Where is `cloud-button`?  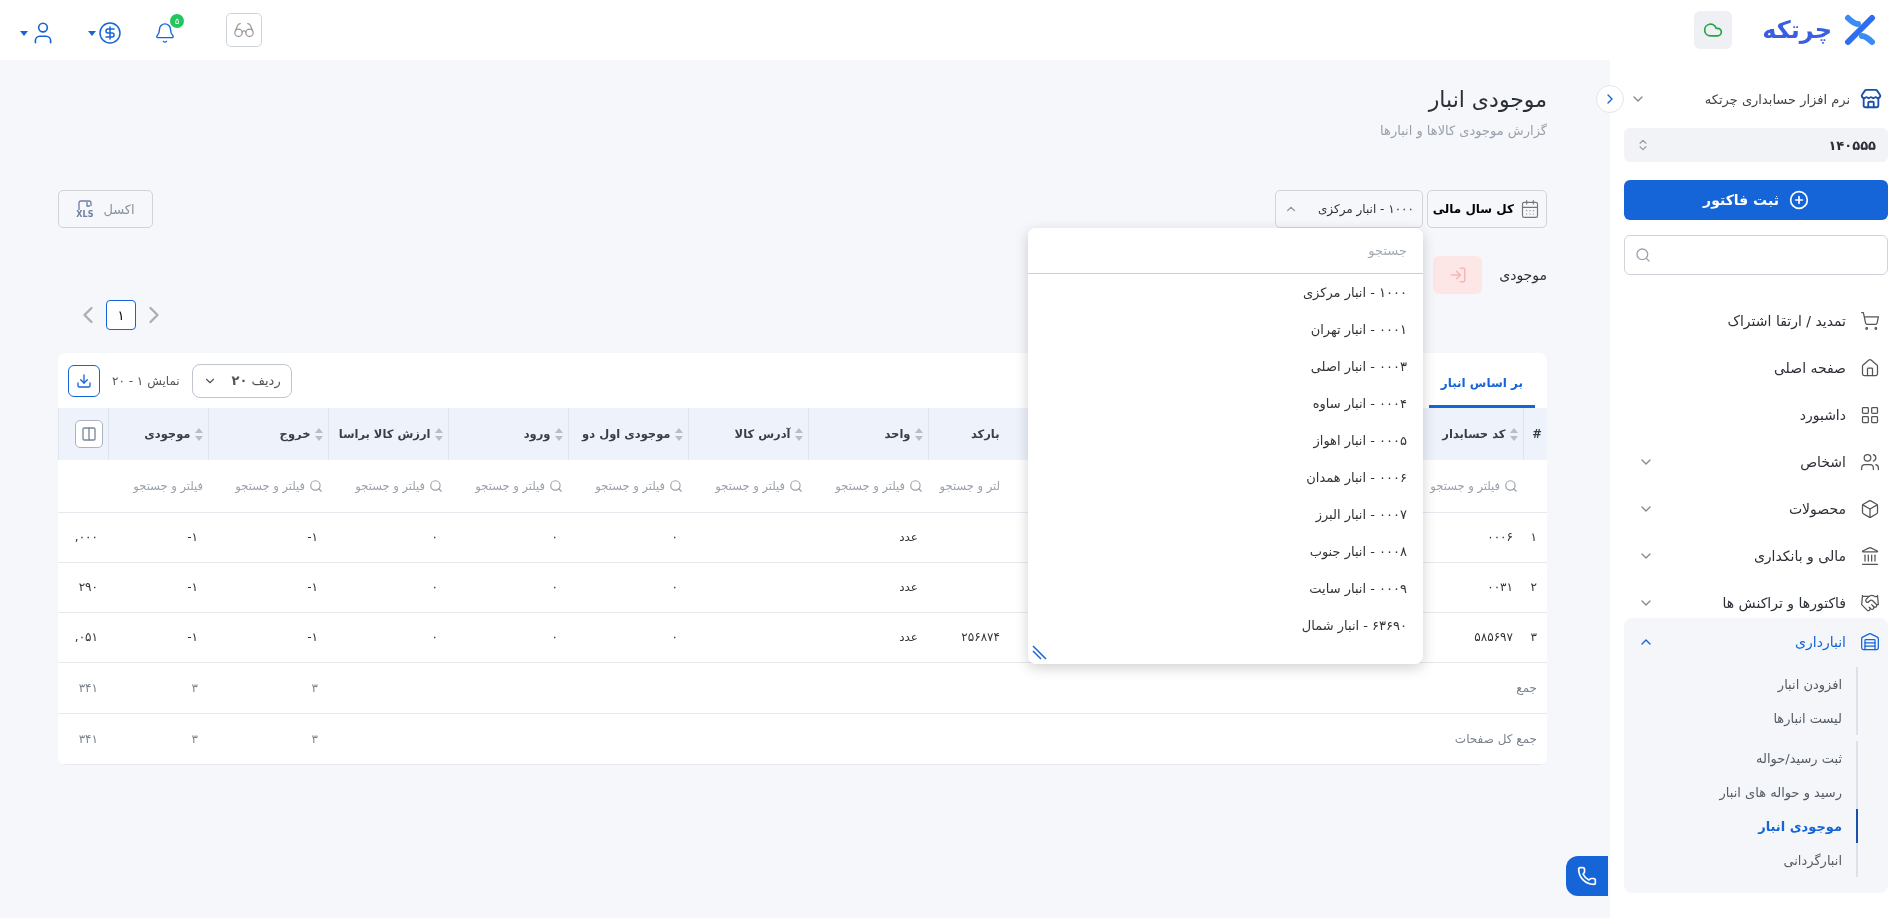 cloud-button is located at coordinates (1713, 30).